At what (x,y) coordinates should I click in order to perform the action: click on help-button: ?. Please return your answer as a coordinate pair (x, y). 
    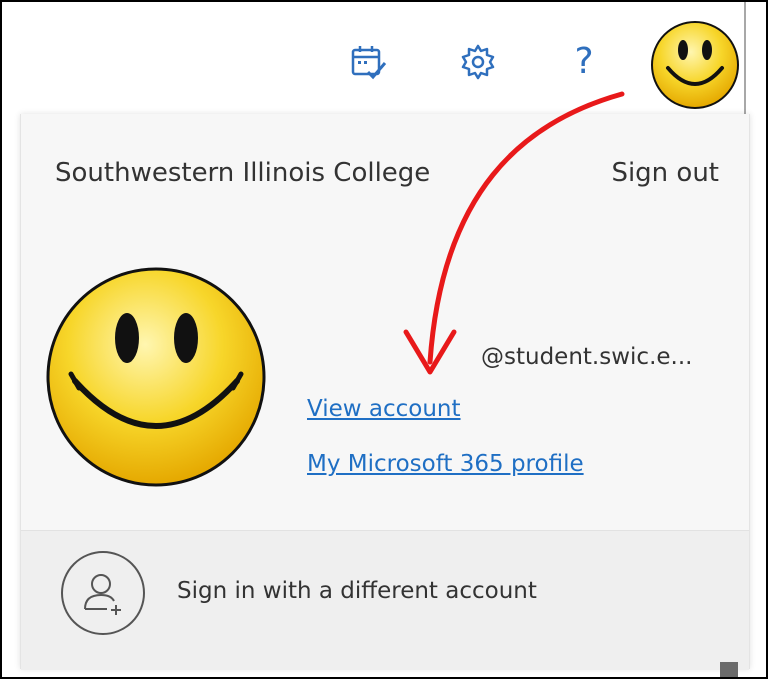
    Looking at the image, I should click on (584, 62).